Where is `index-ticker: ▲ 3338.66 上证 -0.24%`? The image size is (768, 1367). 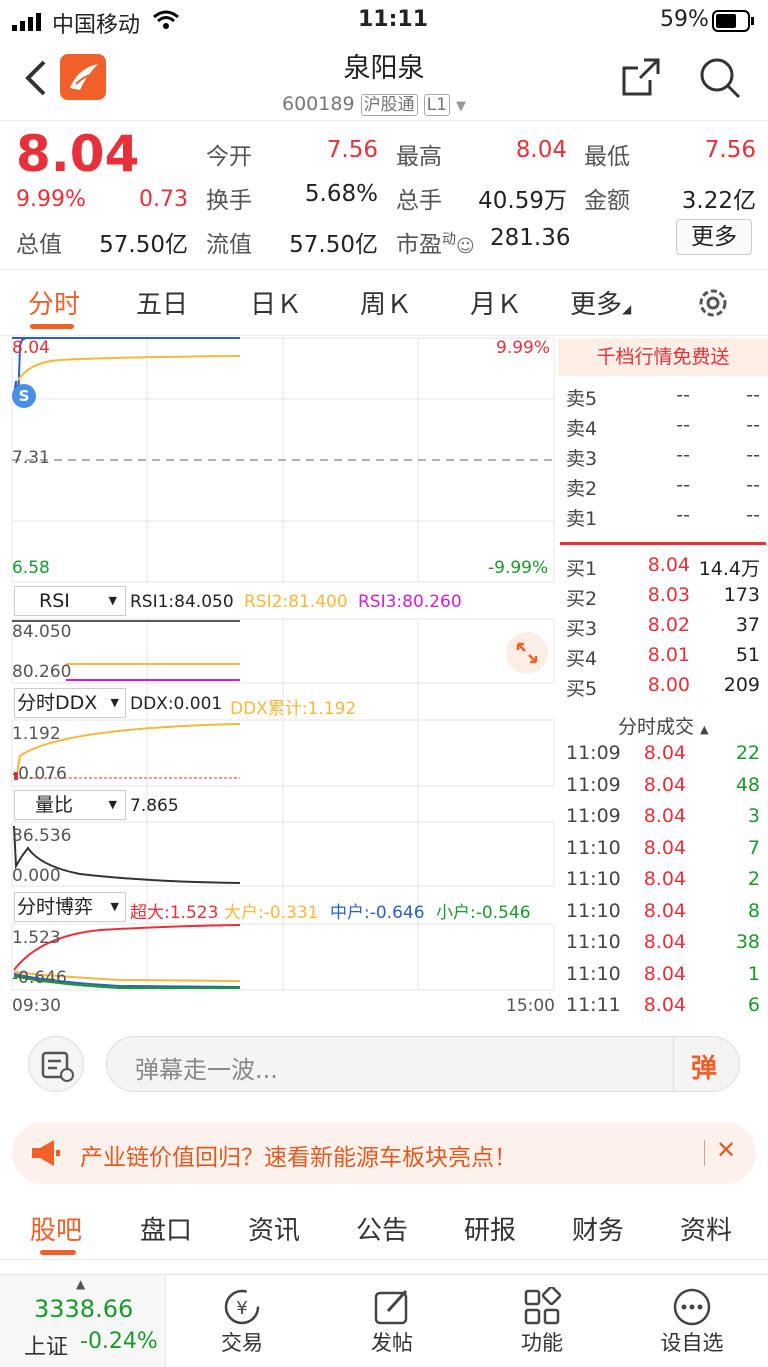
index-ticker: ▲ 3338.66 上证 -0.24% is located at coordinates (83, 1321).